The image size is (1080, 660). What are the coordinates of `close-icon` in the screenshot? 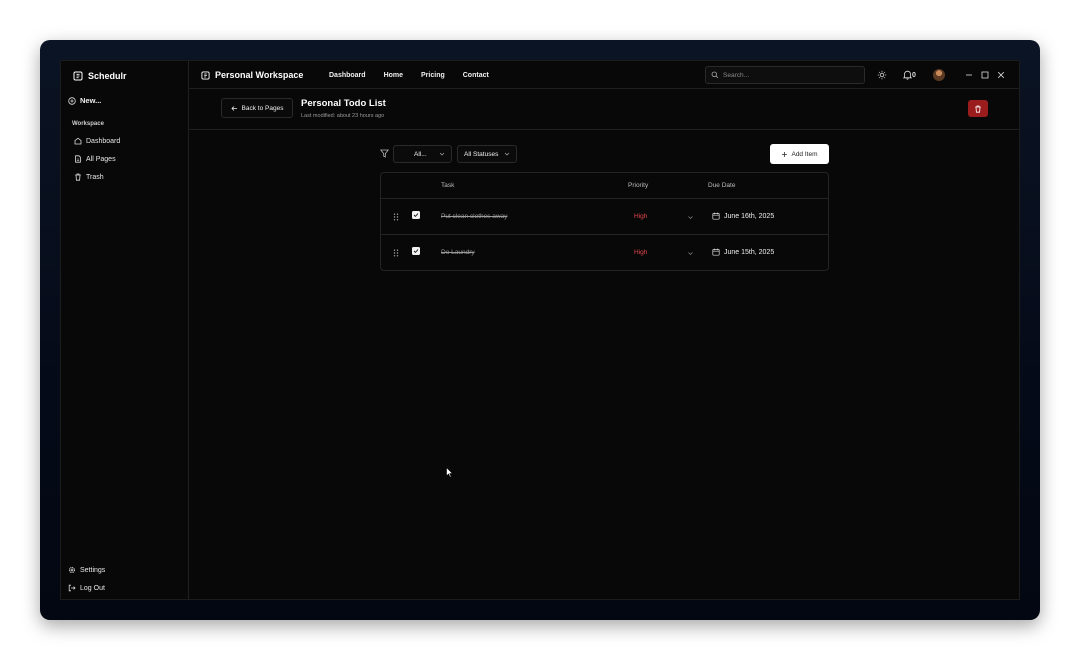 It's located at (1001, 75).